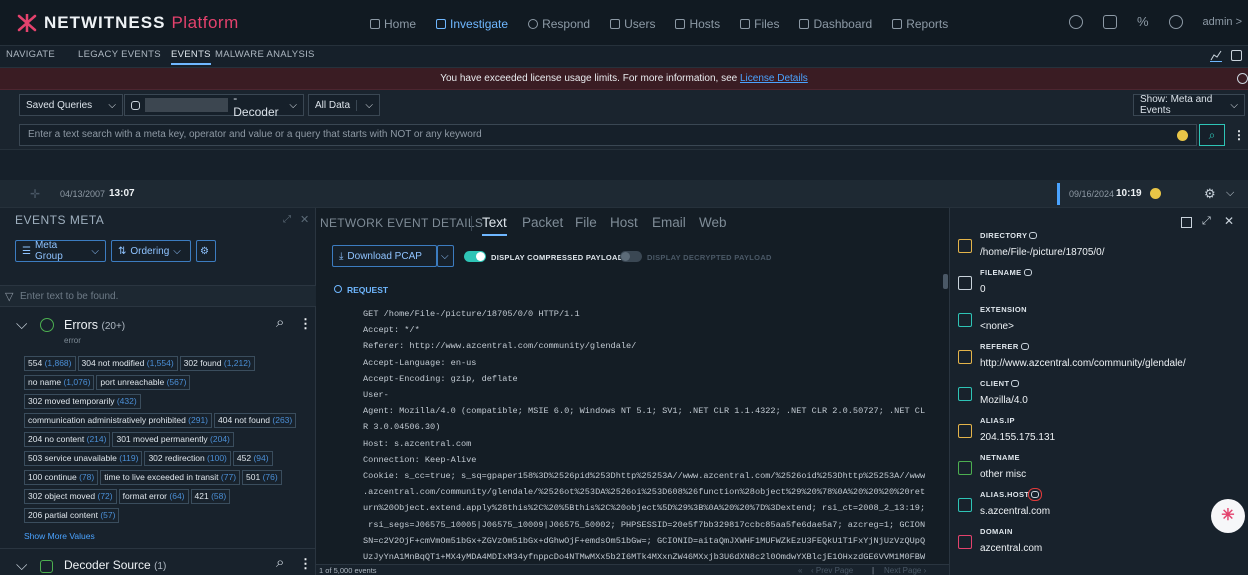  Describe the element at coordinates (217, 363) in the screenshot. I see `error-value-tag: 302 found (1,212)` at that location.